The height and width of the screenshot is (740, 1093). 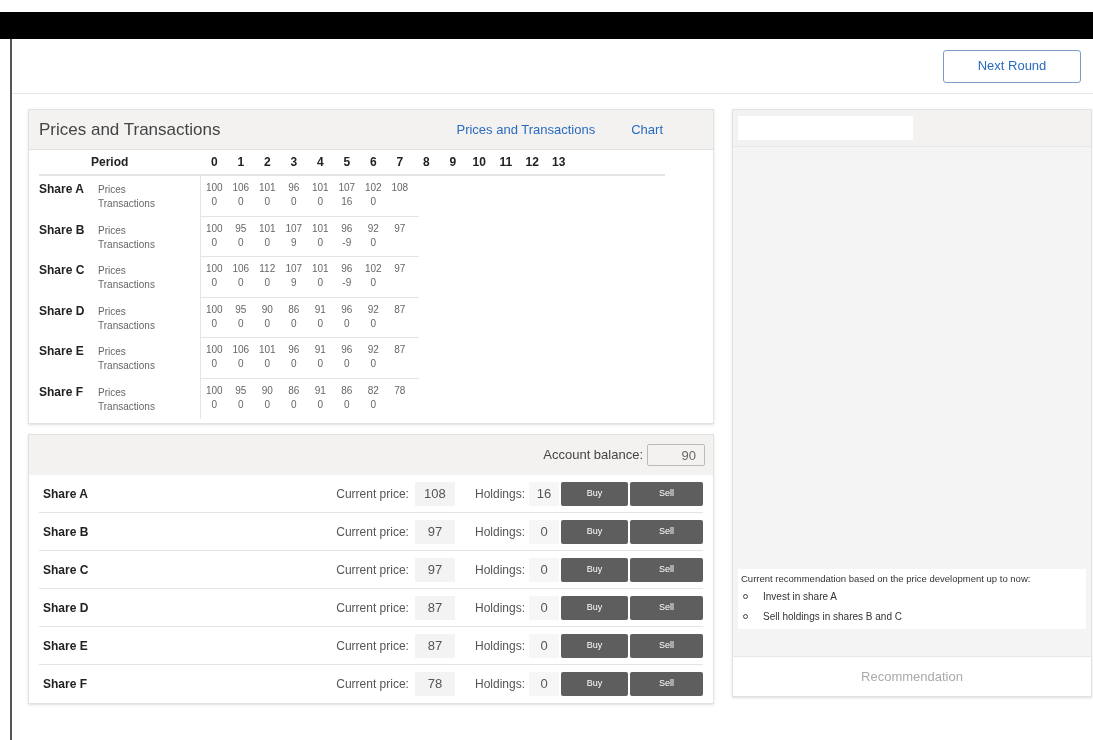 I want to click on next-round-button: Next Round, so click(x=1012, y=66).